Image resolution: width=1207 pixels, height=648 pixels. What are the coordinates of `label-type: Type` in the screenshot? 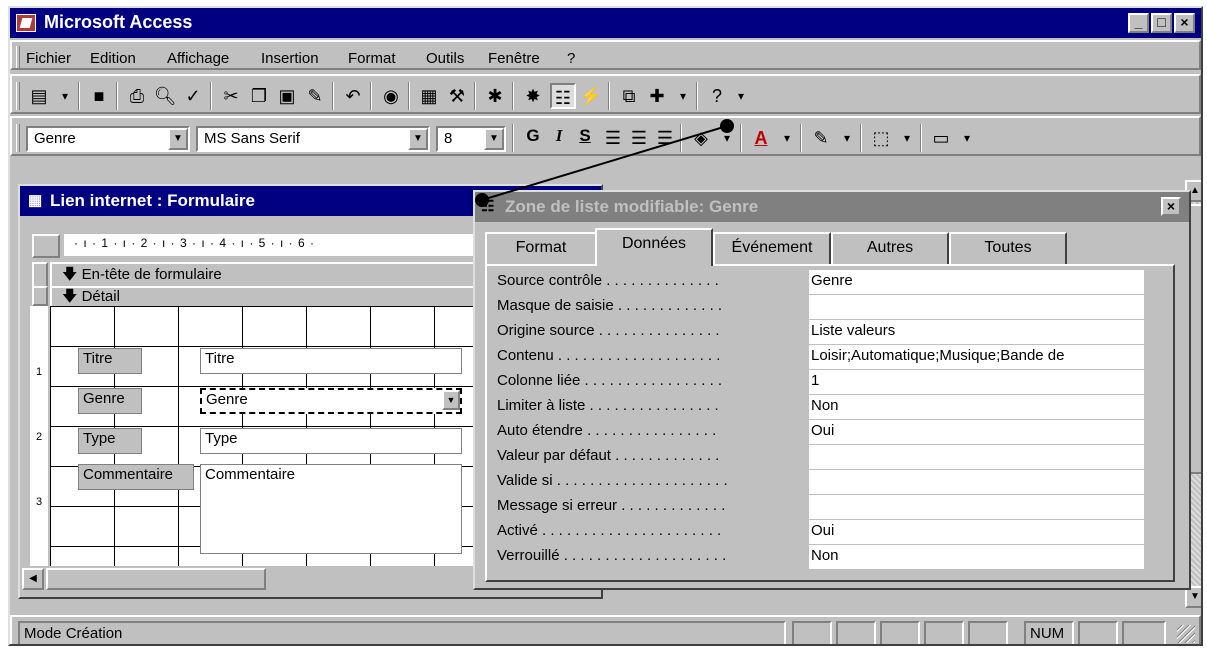 It's located at (110, 441).